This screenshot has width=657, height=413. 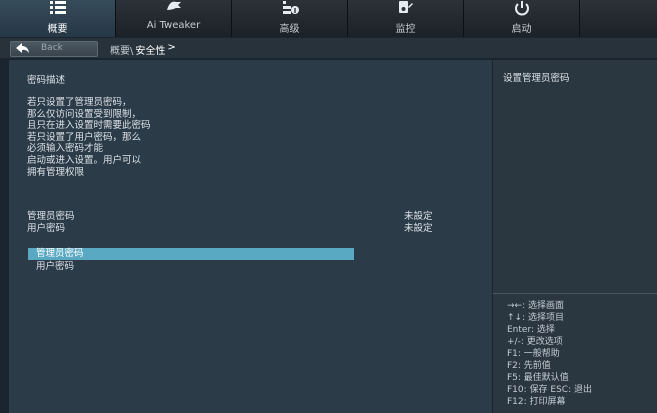 I want to click on key-hint: F1: 一般帮助, so click(x=533, y=354).